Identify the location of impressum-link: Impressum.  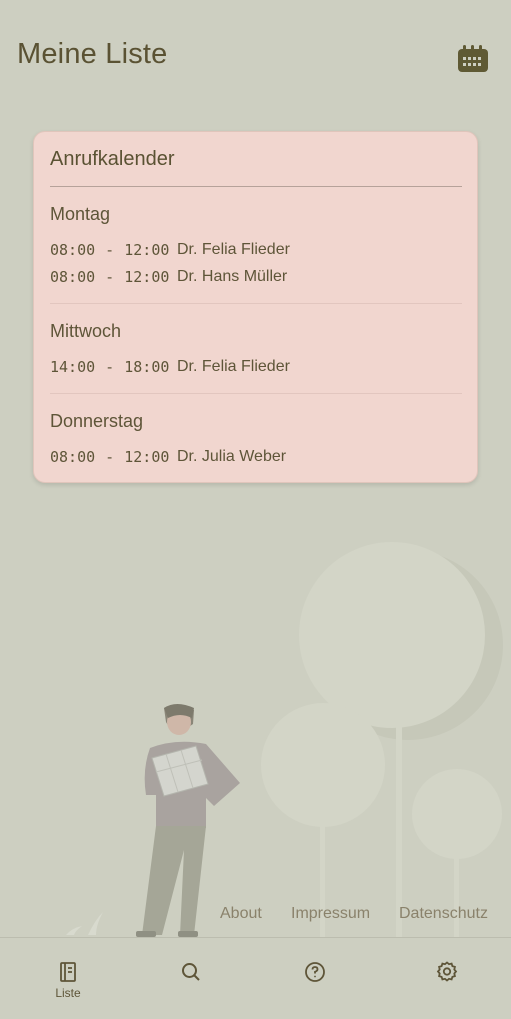
(330, 914).